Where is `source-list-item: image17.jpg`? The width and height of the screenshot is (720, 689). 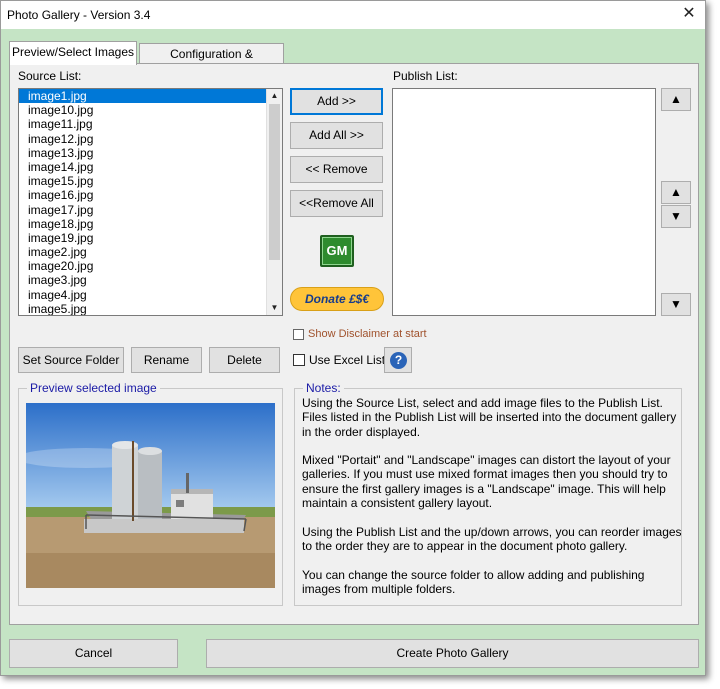 source-list-item: image17.jpg is located at coordinates (150, 210).